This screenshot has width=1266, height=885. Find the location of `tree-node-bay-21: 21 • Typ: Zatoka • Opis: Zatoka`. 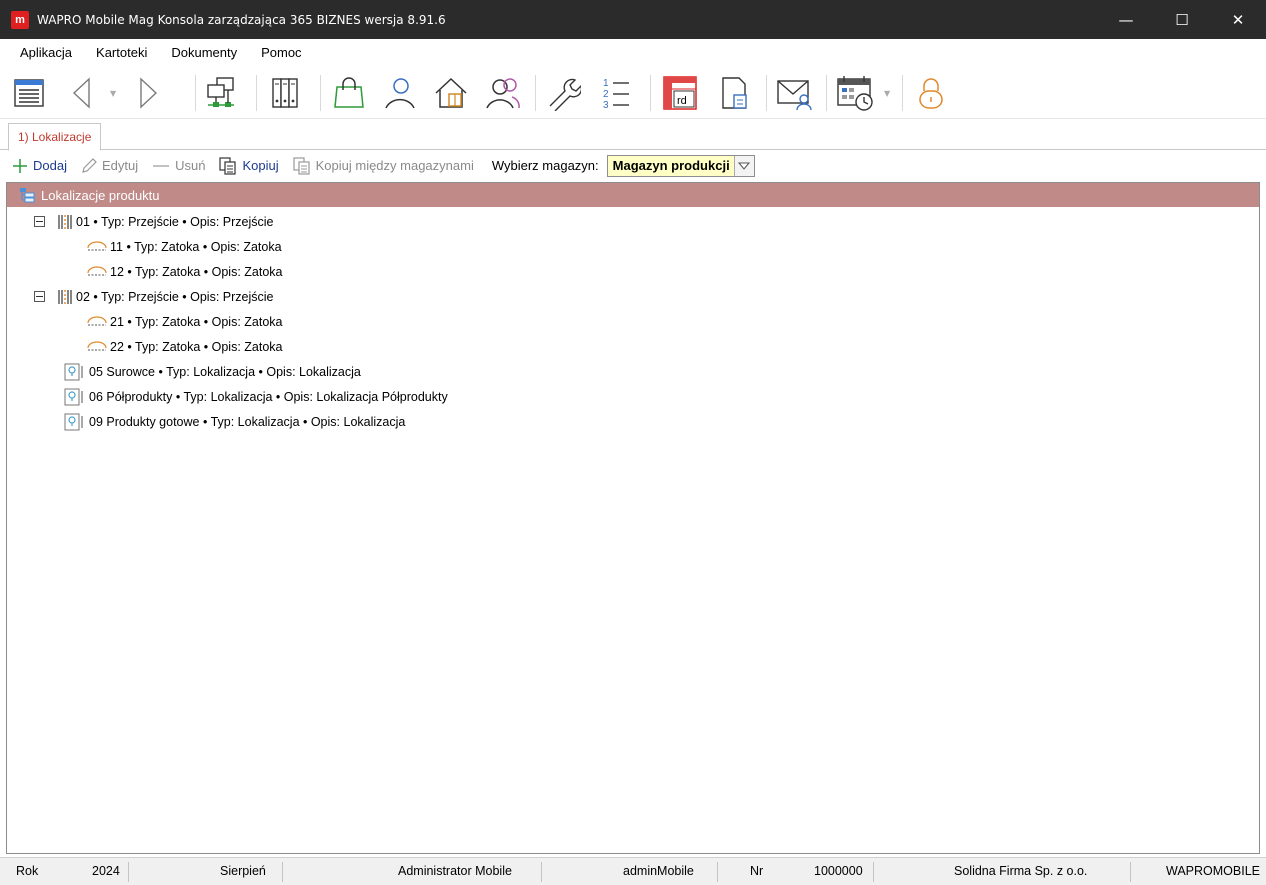

tree-node-bay-21: 21 • Typ: Zatoka • Opis: Zatoka is located at coordinates (185, 321).